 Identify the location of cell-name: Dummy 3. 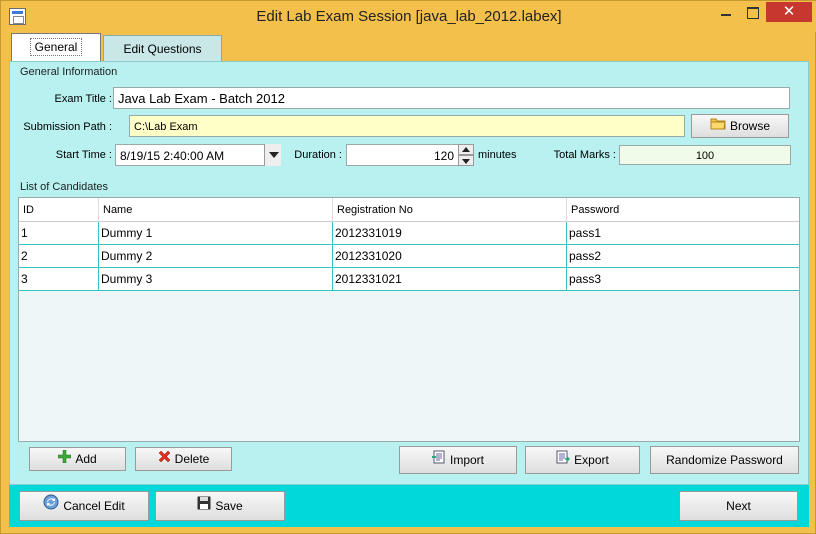
(216, 279).